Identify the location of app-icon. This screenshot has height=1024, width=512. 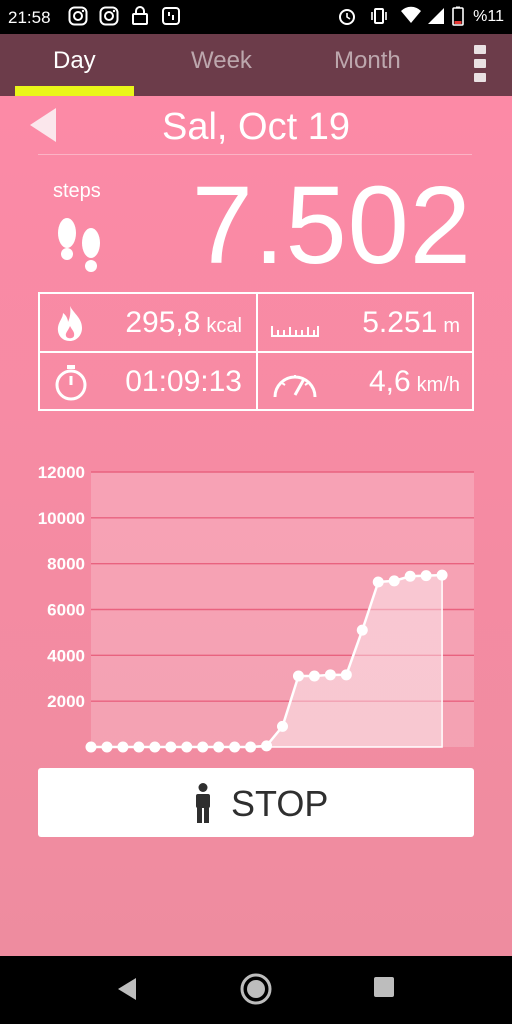
(171, 16).